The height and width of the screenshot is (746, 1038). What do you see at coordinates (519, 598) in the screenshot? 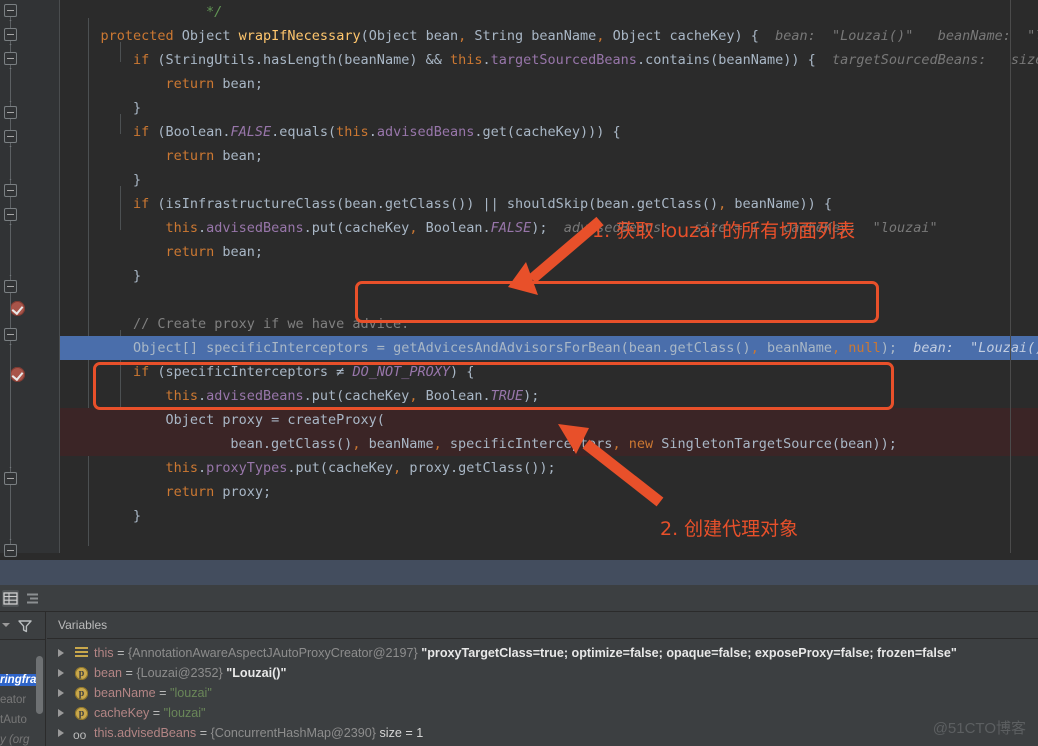
I see `debug-toolbar` at bounding box center [519, 598].